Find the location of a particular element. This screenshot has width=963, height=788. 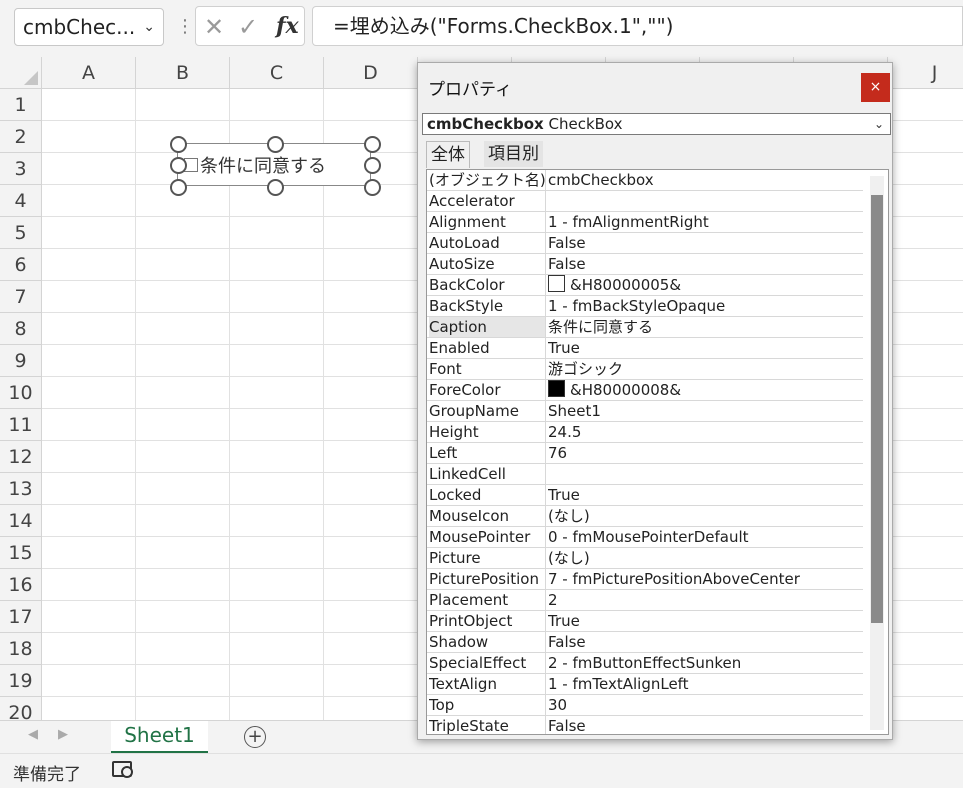

property-value: cmbCheckbox is located at coordinates (705, 180).